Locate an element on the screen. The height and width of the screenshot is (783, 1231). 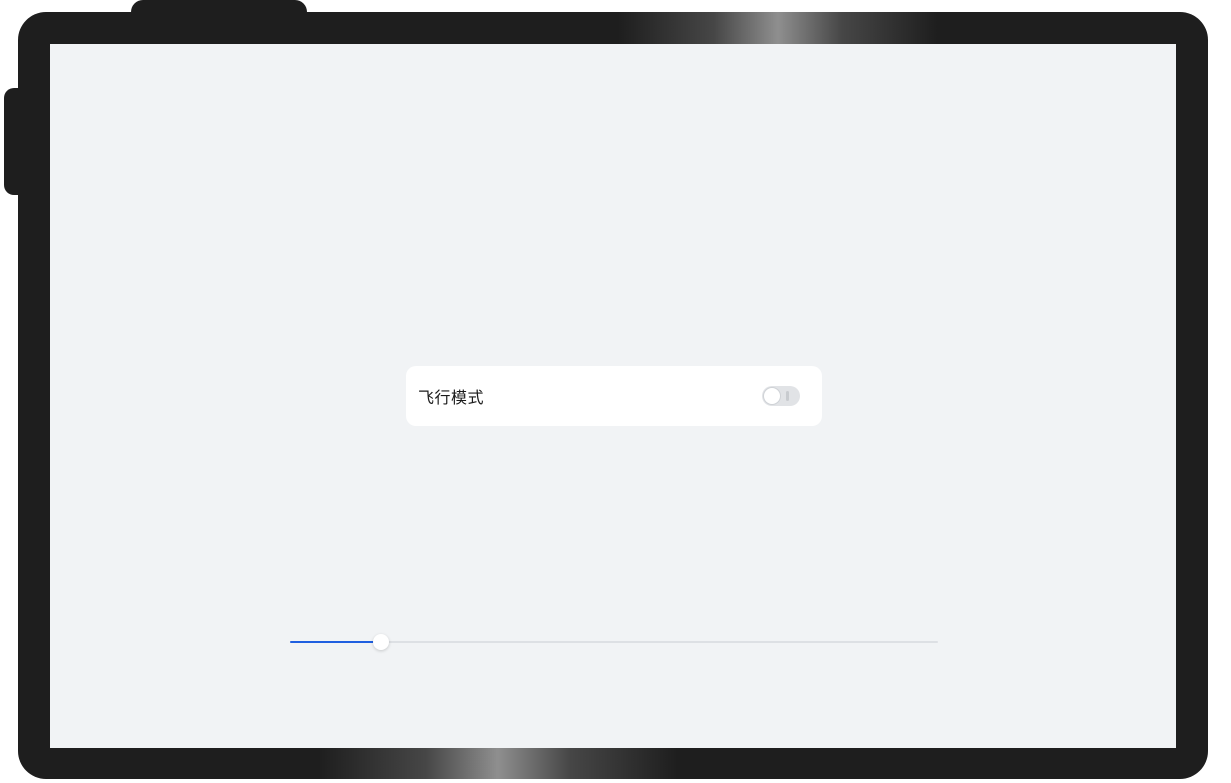
toggle-off-icon is located at coordinates (787, 396).